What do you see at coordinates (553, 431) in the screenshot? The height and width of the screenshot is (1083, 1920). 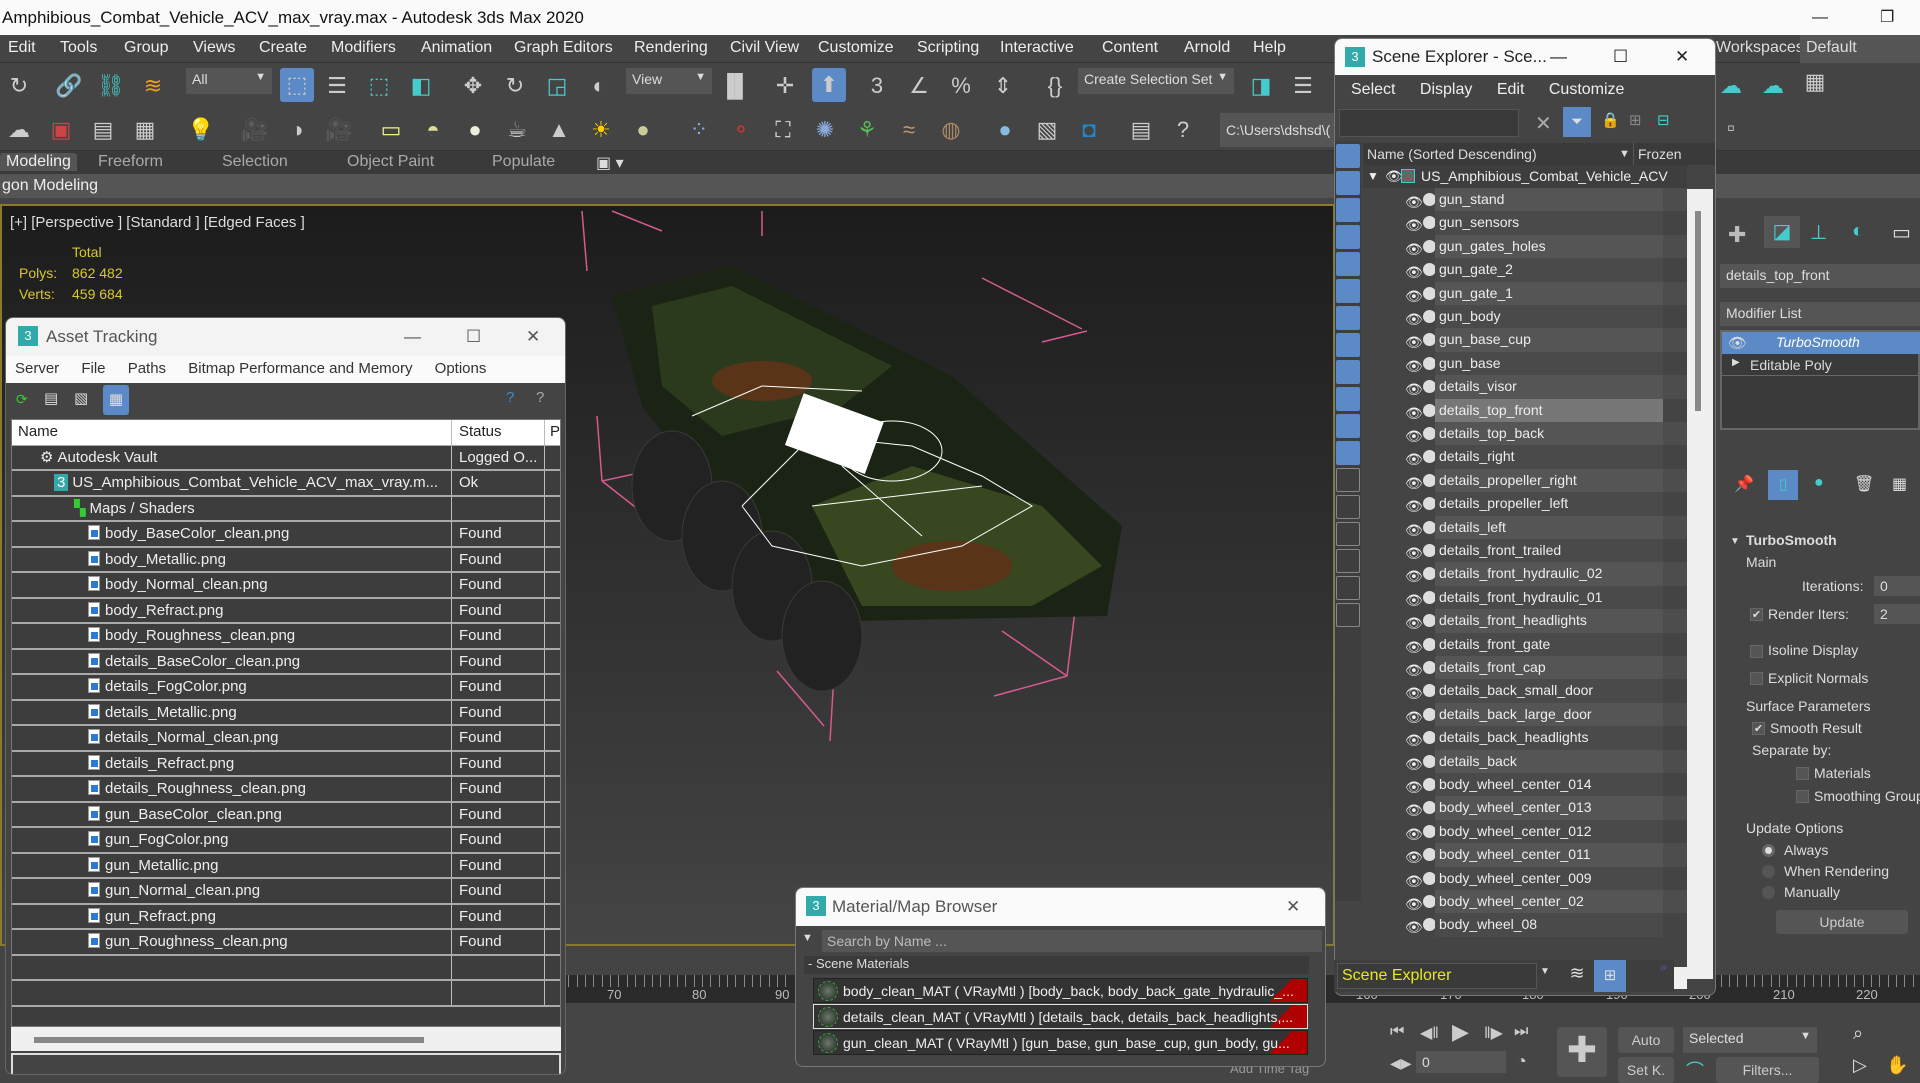 I see `column-proxy: Pr` at bounding box center [553, 431].